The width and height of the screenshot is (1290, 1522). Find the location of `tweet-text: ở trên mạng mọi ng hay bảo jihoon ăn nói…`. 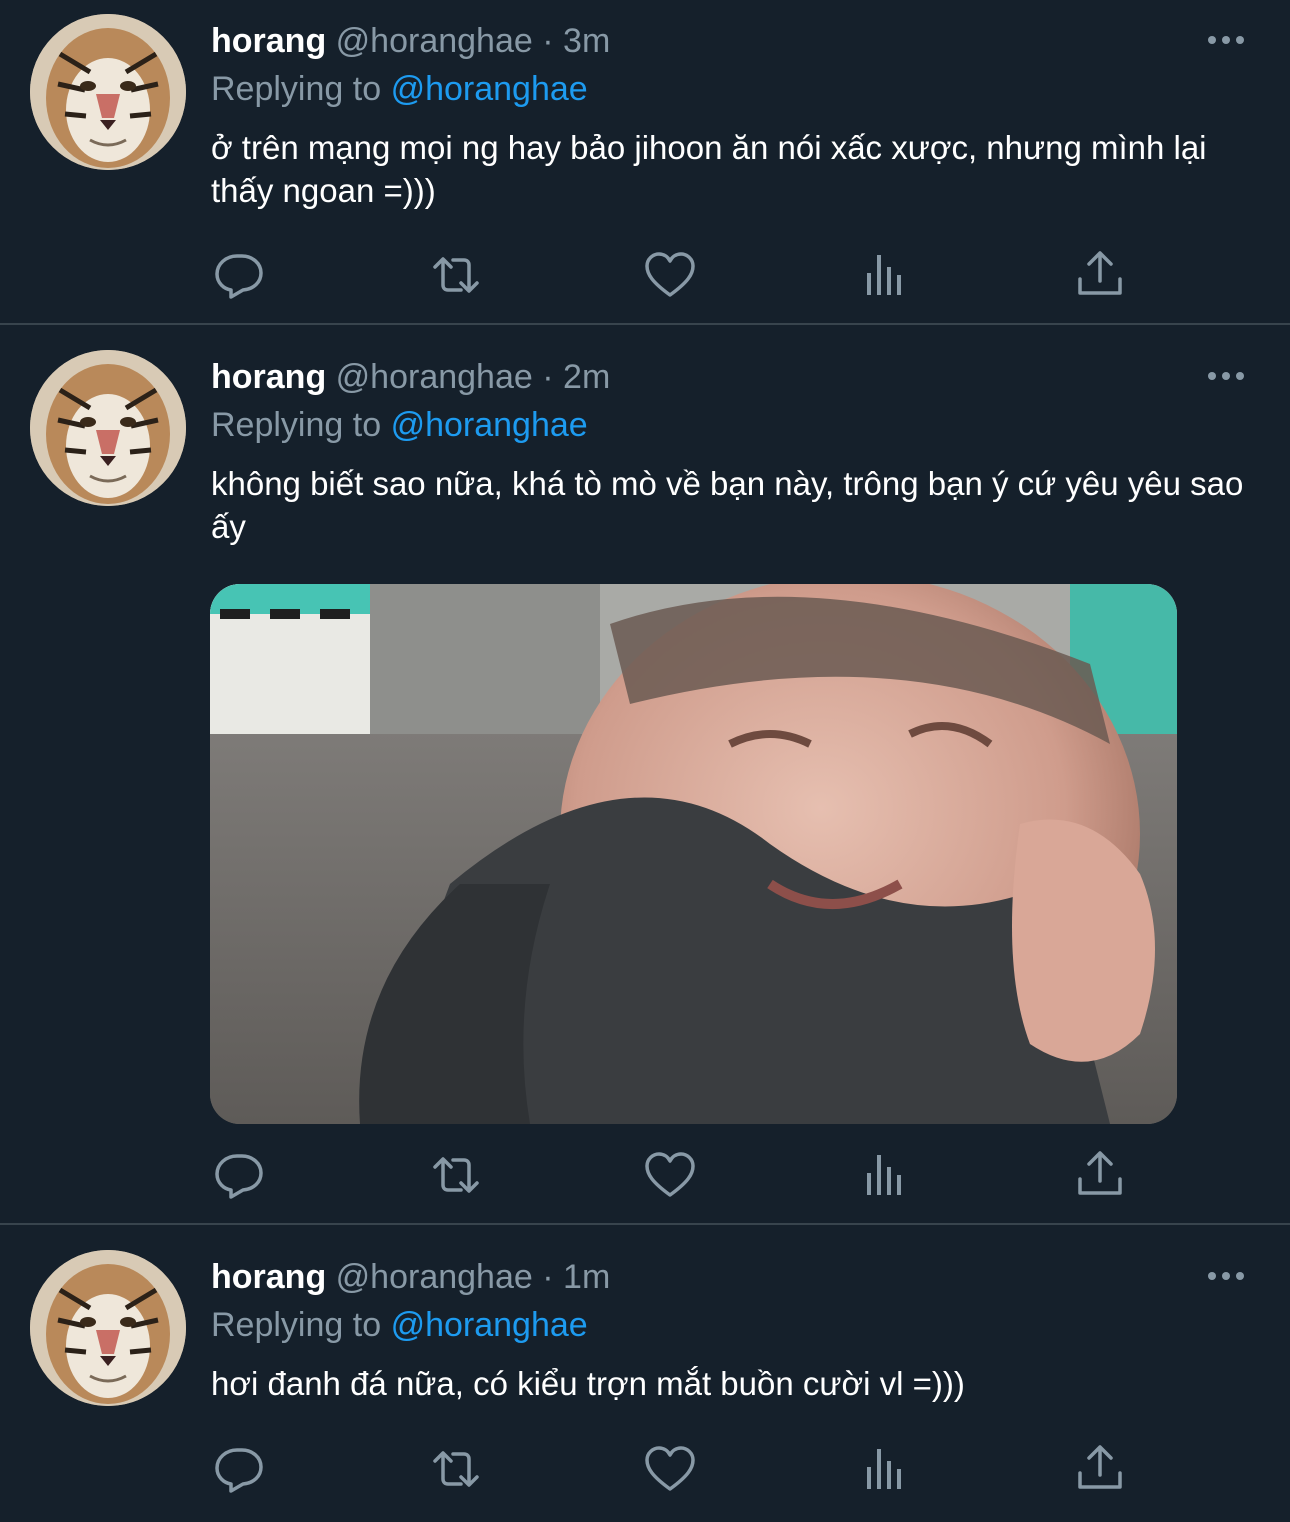

tweet-text: ở trên mạng mọi ng hay bảo jihoon ăn nói… is located at coordinates (709, 169).